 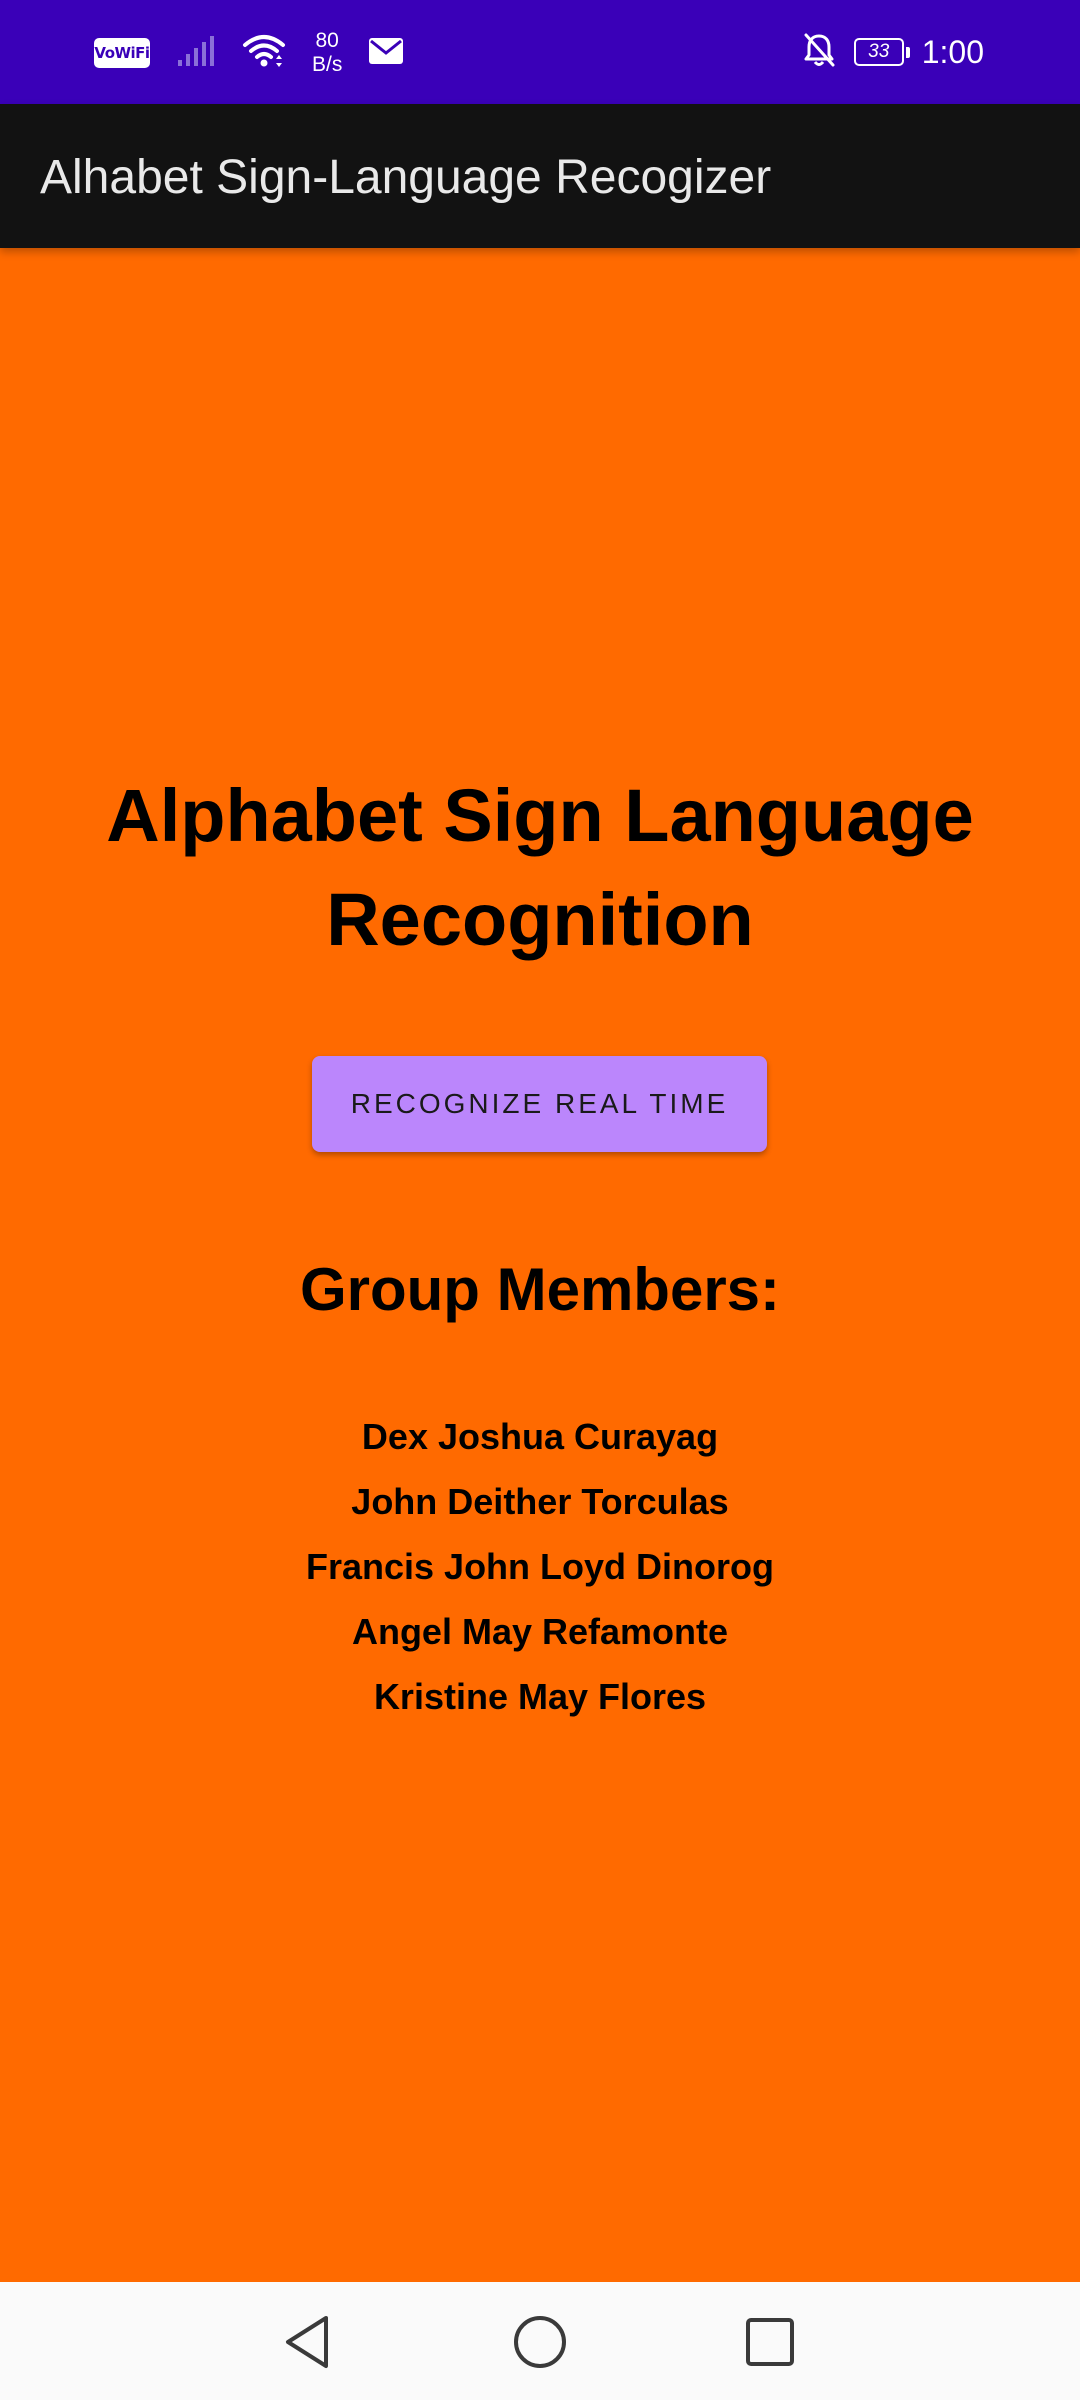 I want to click on home-icon, so click(x=540, y=2342).